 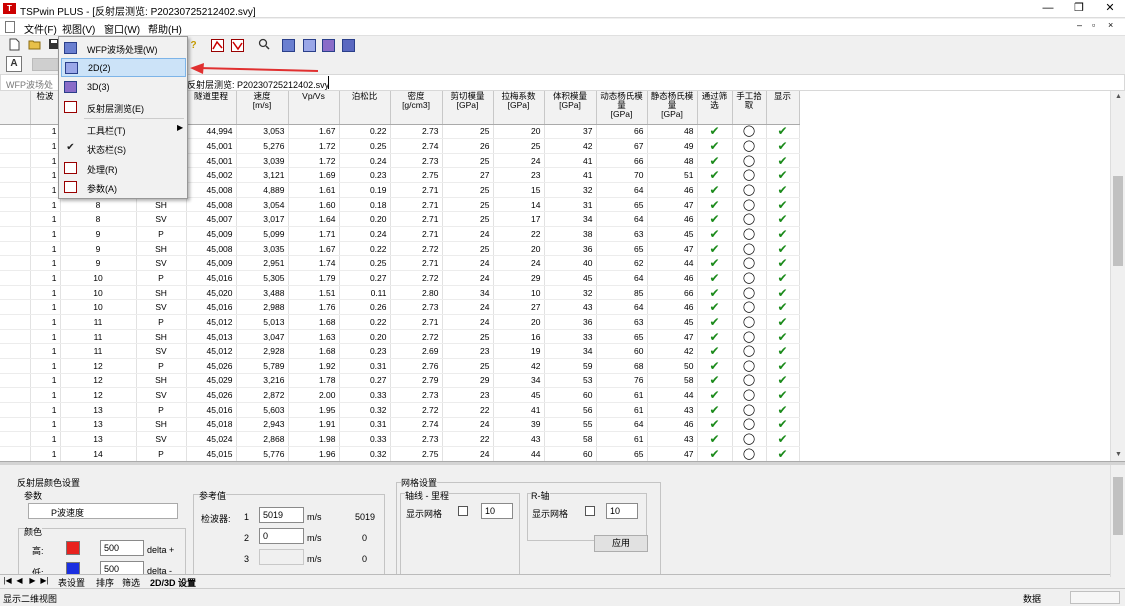 I want to click on scroll-down-icon: ▼, so click(x=1118, y=455).